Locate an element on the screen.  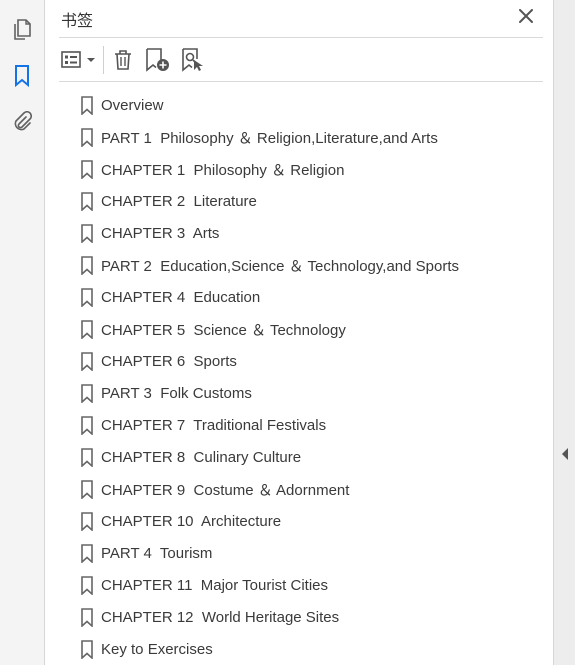
attachment-icon is located at coordinates (22, 122).